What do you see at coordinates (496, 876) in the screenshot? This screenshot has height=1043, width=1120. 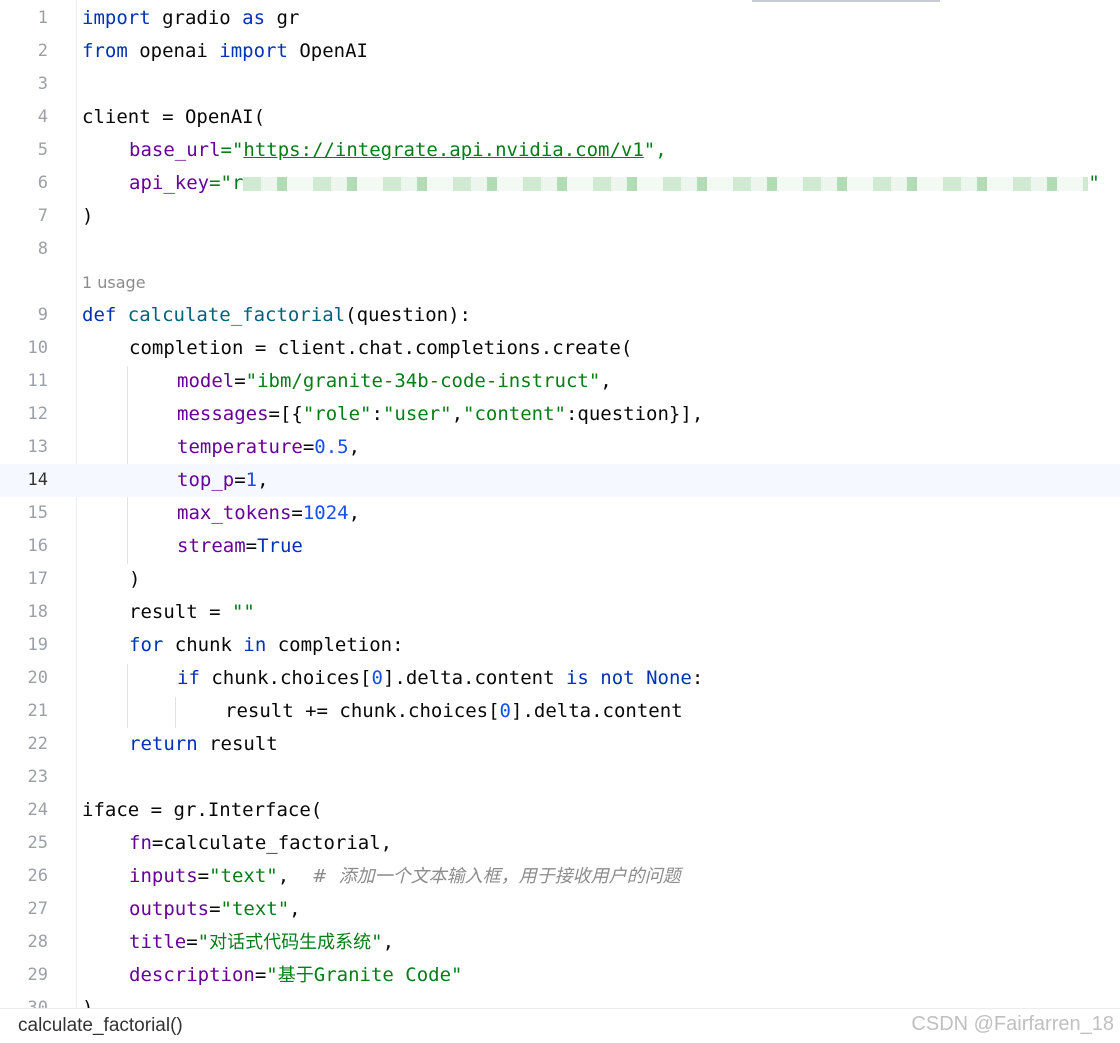 I see `code-comment: # 添加一个文本输入框，用于接收用户的问题` at bounding box center [496, 876].